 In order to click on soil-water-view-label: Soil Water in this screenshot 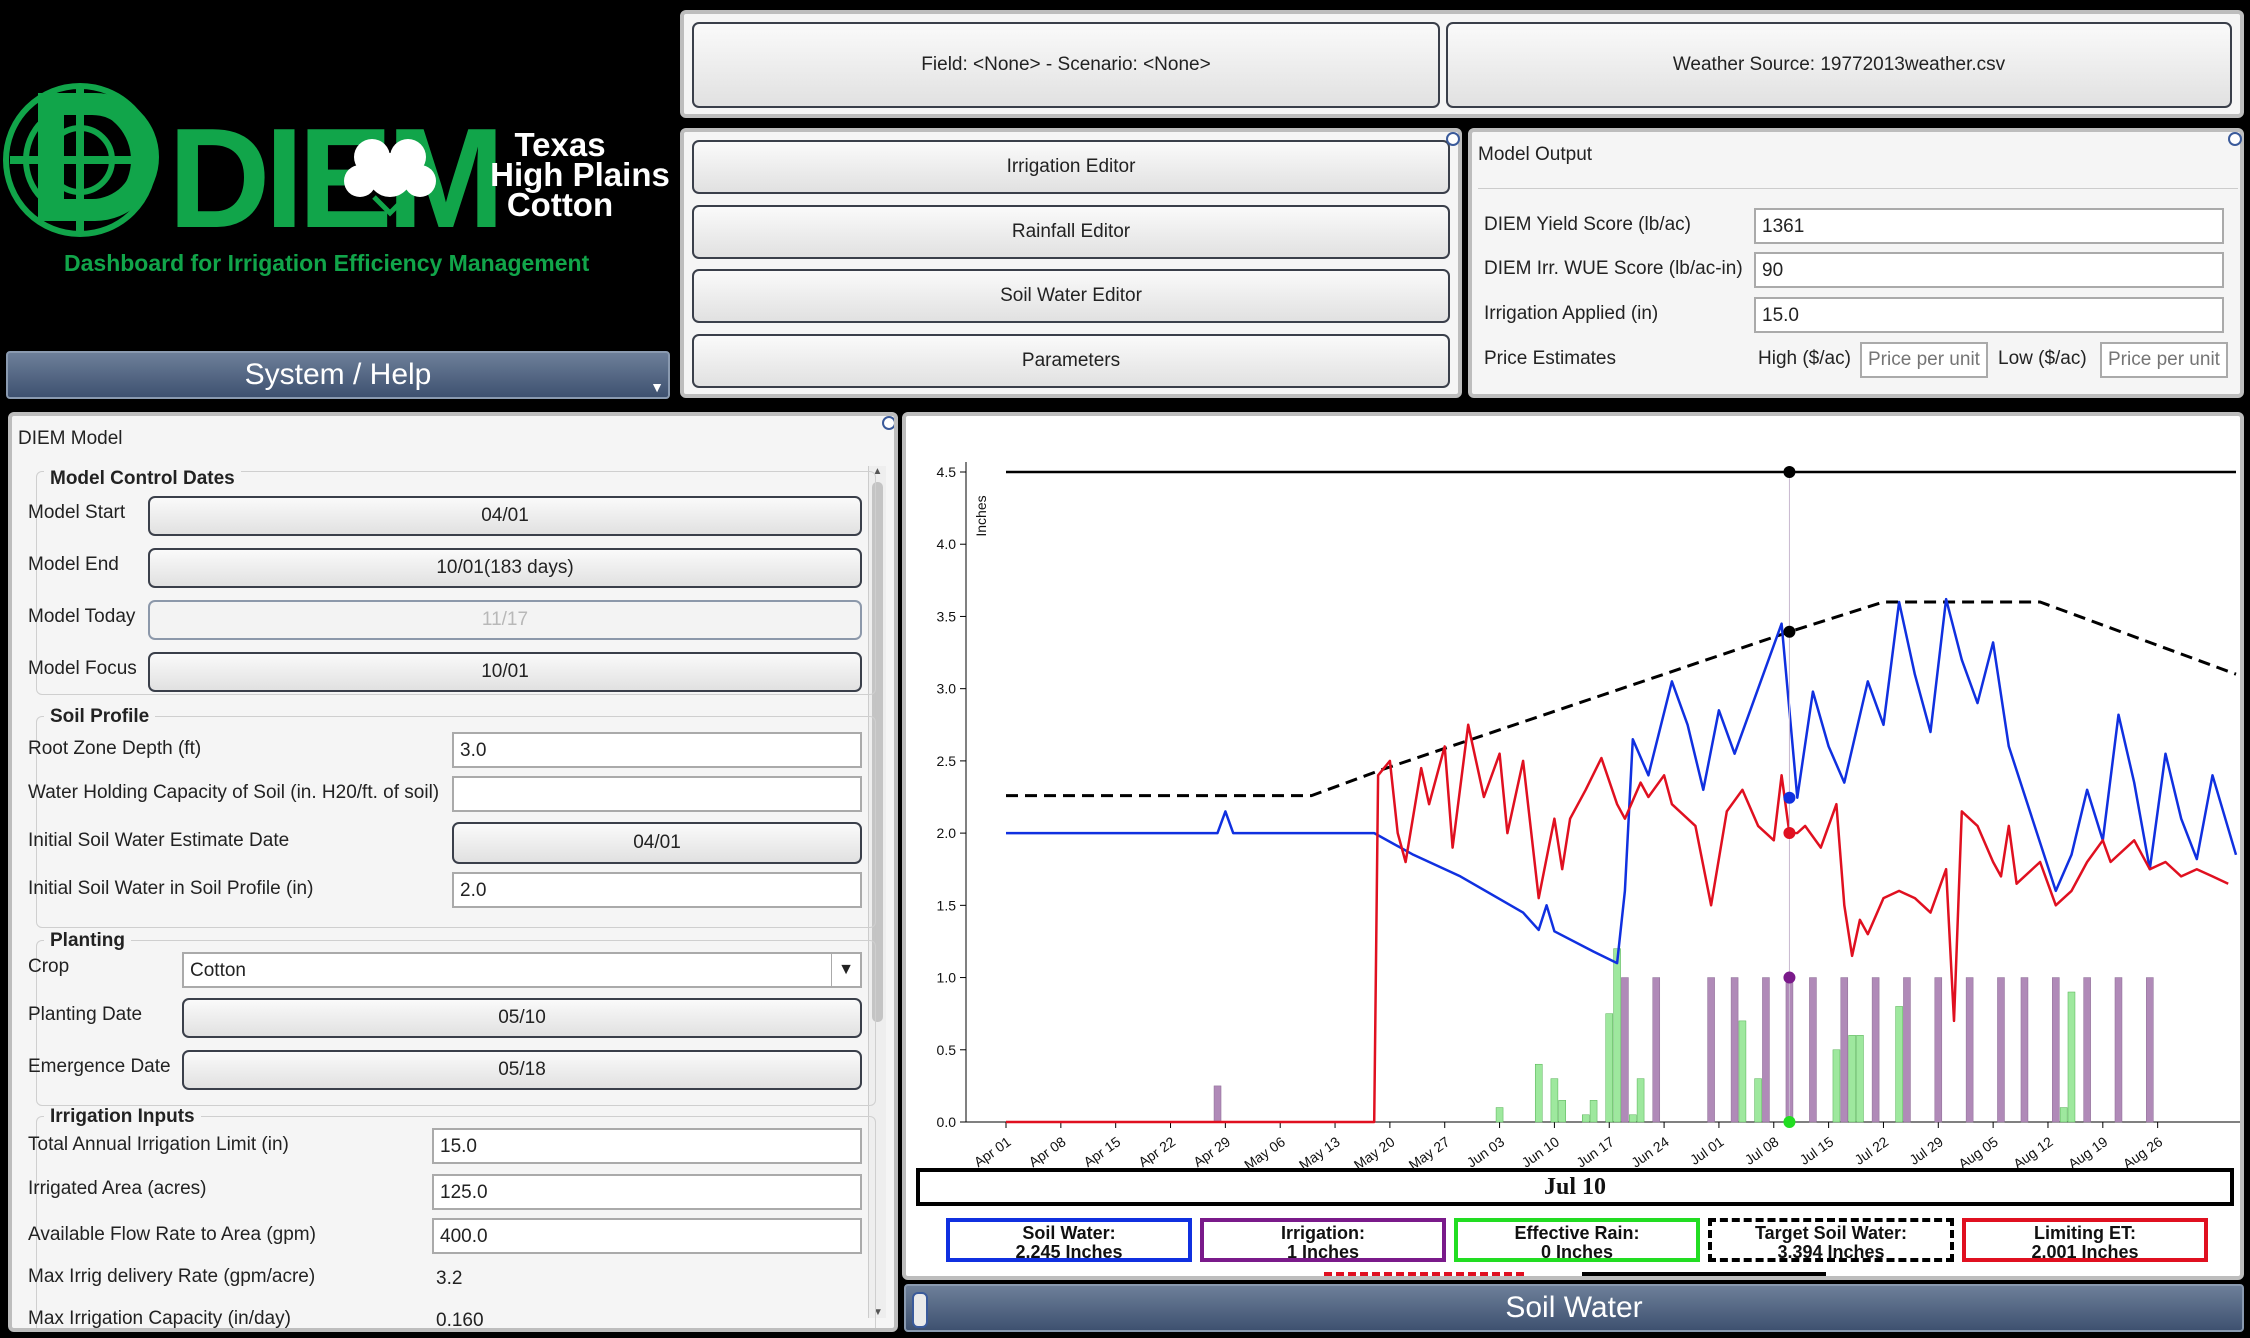, I will do `click(1574, 1307)`.